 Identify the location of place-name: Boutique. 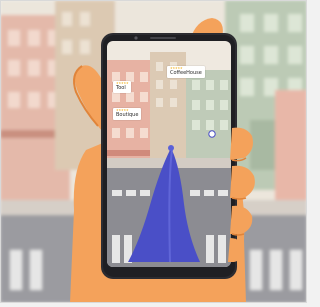
(127, 115).